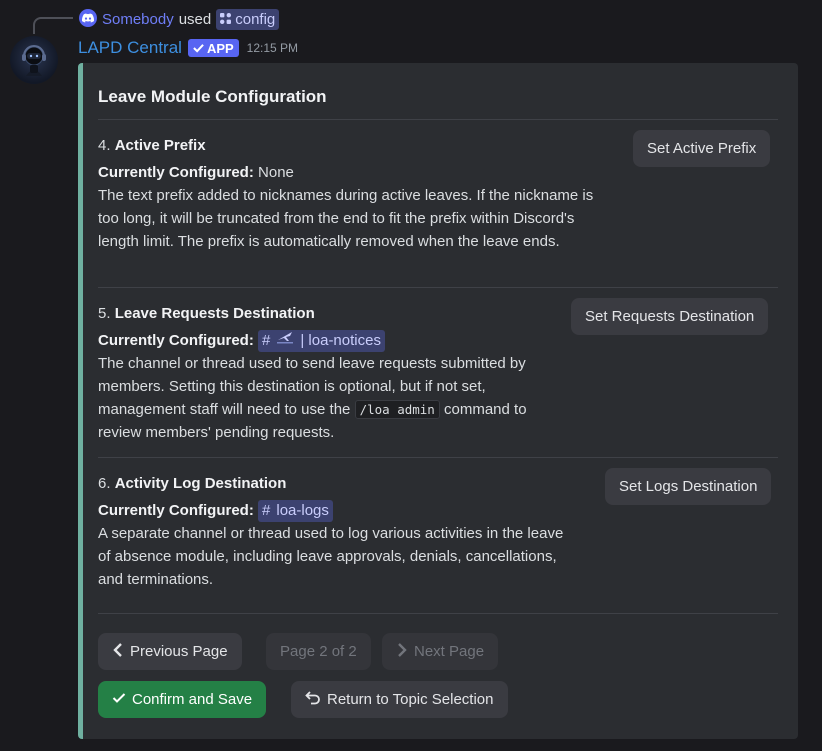 This screenshot has height=751, width=822. Describe the element at coordinates (411, 18) in the screenshot. I see `reply-context: Somebody used config` at that location.